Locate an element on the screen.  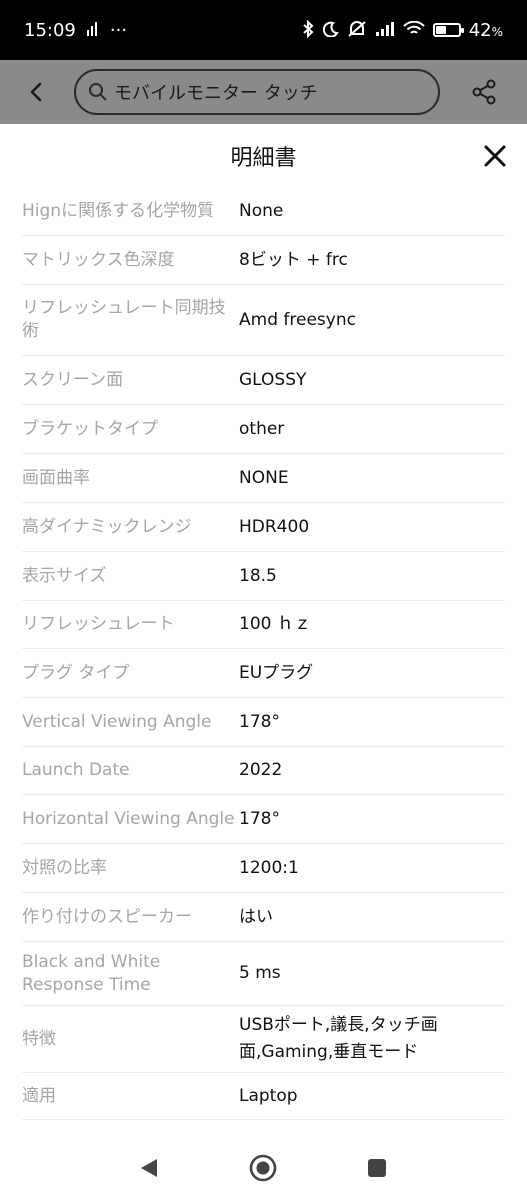
spec-value: 8ビット + frc is located at coordinates (293, 259).